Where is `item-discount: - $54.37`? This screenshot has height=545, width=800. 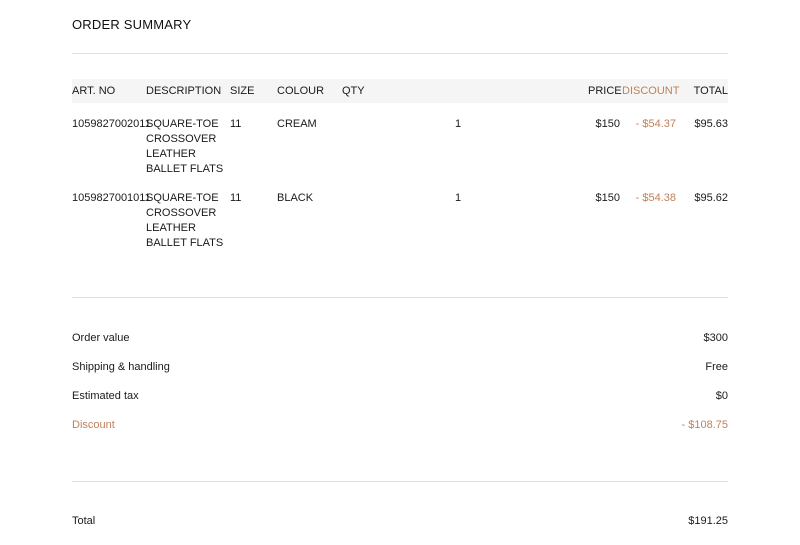
item-discount: - $54.37 is located at coordinates (655, 124).